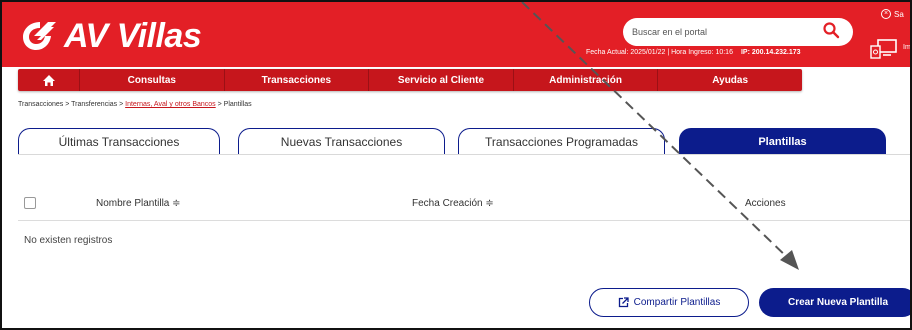 Image resolution: width=912 pixels, height=330 pixels. What do you see at coordinates (297, 80) in the screenshot?
I see `nav-transacciones: Transacciones` at bounding box center [297, 80].